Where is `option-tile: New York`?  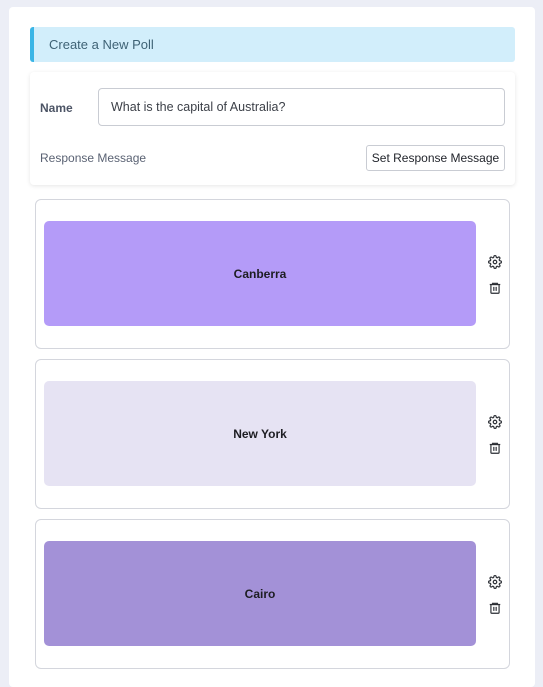 option-tile: New York is located at coordinates (260, 433).